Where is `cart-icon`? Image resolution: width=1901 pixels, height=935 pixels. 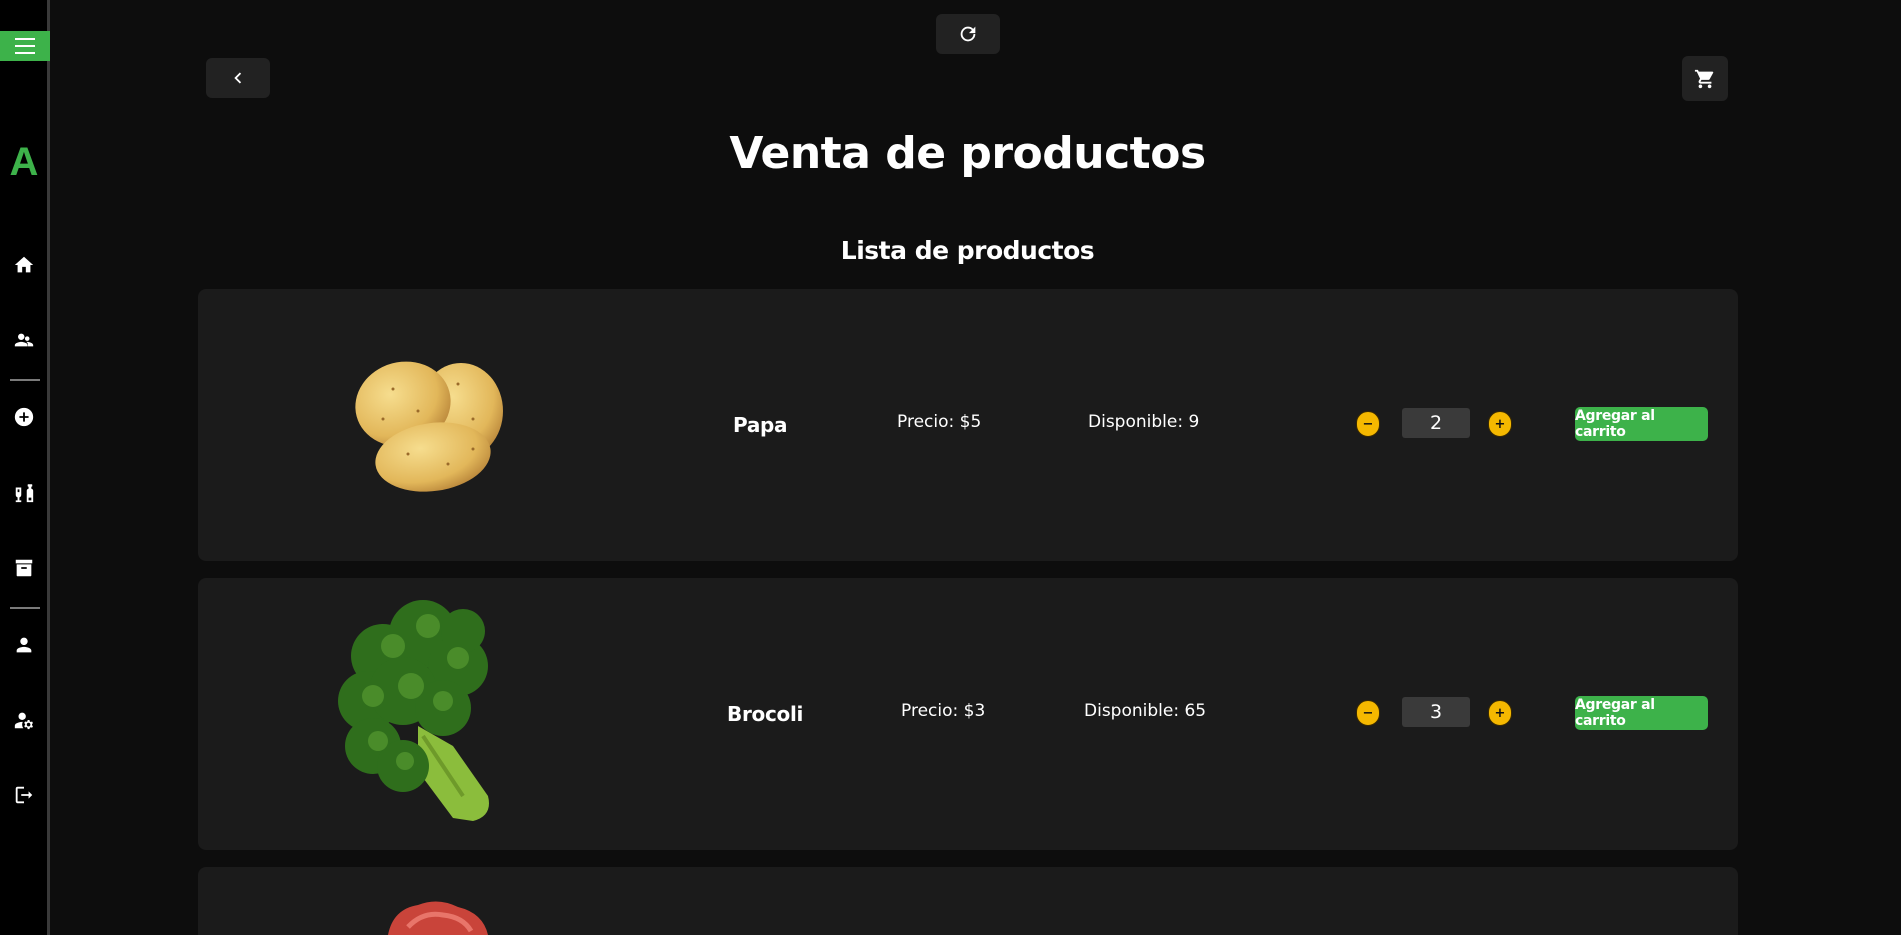
cart-icon is located at coordinates (1704, 78).